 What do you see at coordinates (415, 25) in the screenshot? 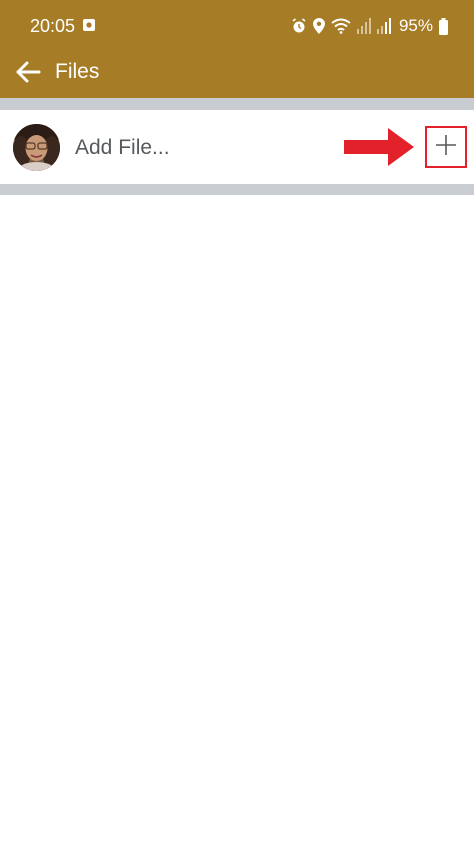
I see `battery-percent: 95%` at bounding box center [415, 25].